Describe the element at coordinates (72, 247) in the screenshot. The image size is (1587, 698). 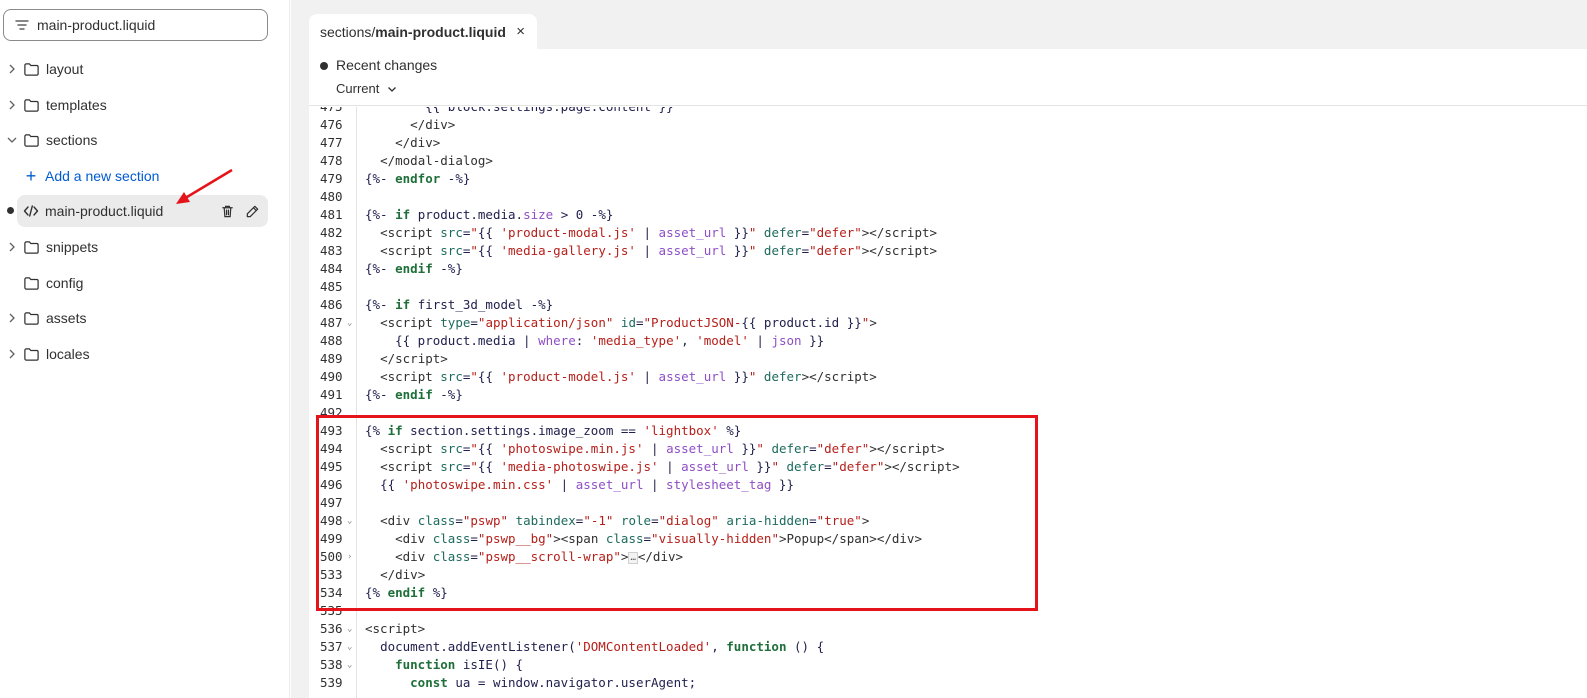
I see `folder-label: snippets` at that location.